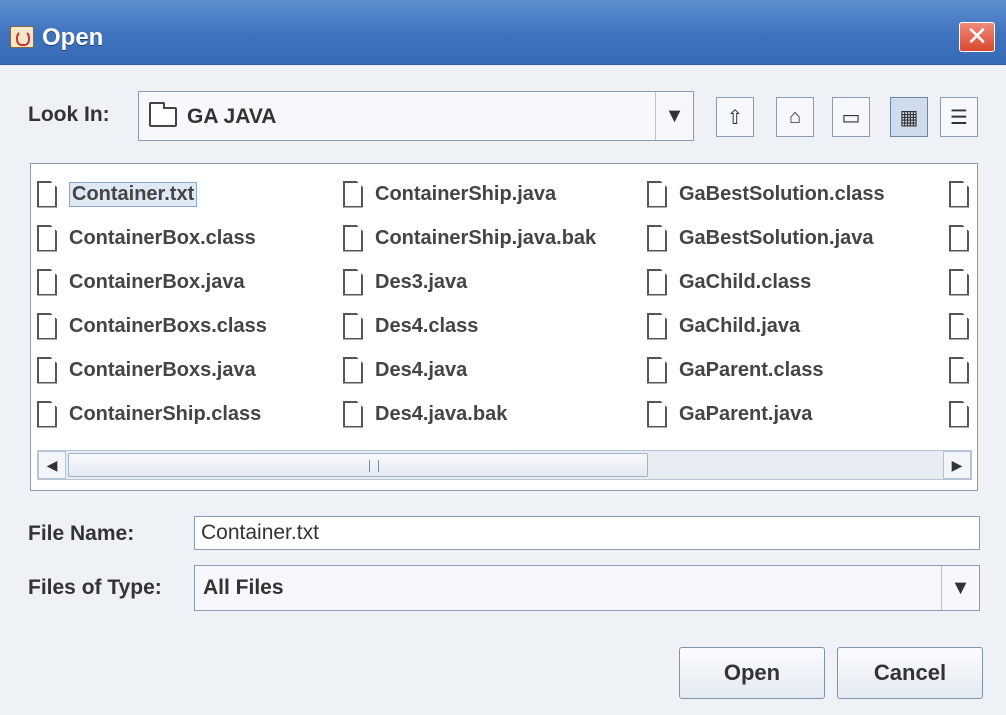 Image resolution: width=1006 pixels, height=715 pixels. Describe the element at coordinates (587, 588) in the screenshot. I see `files-of-type-combo: All Files ▼` at that location.